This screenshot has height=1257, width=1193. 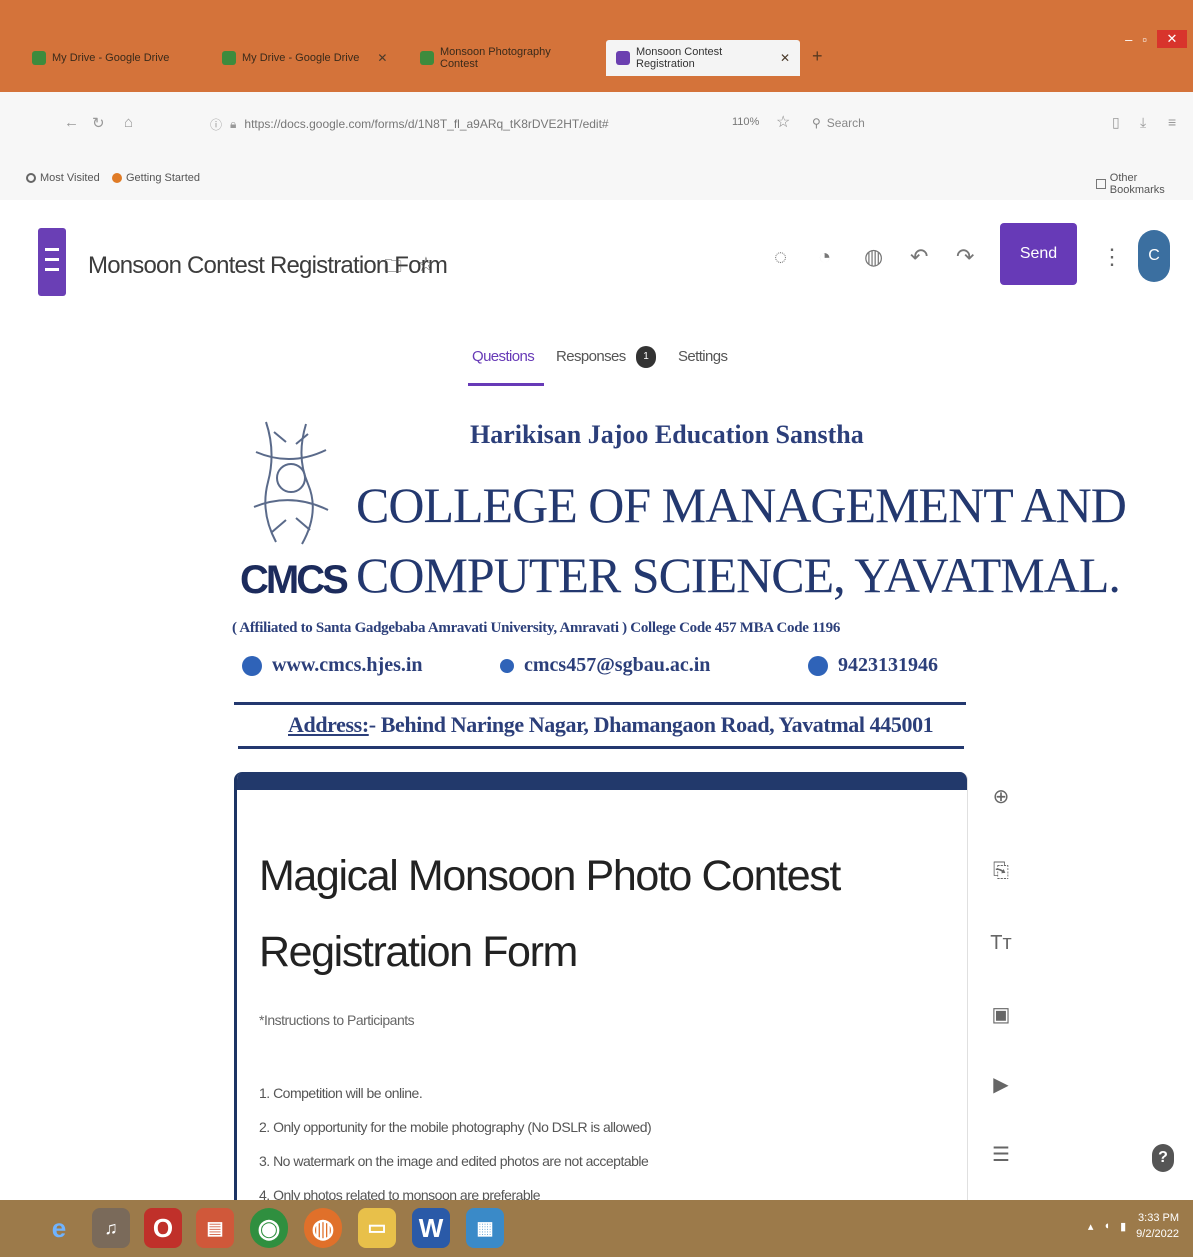 I want to click on bookmark-label: Other Bookmarks, so click(x=1137, y=184).